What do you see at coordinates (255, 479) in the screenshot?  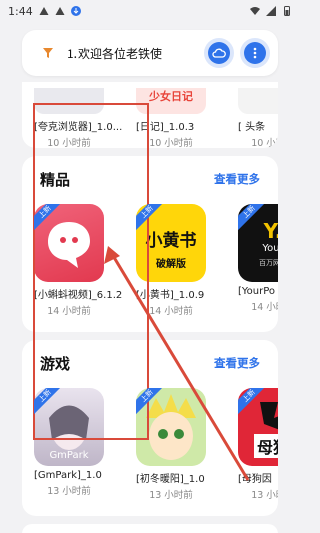 I see `app-name: [母狗因` at bounding box center [255, 479].